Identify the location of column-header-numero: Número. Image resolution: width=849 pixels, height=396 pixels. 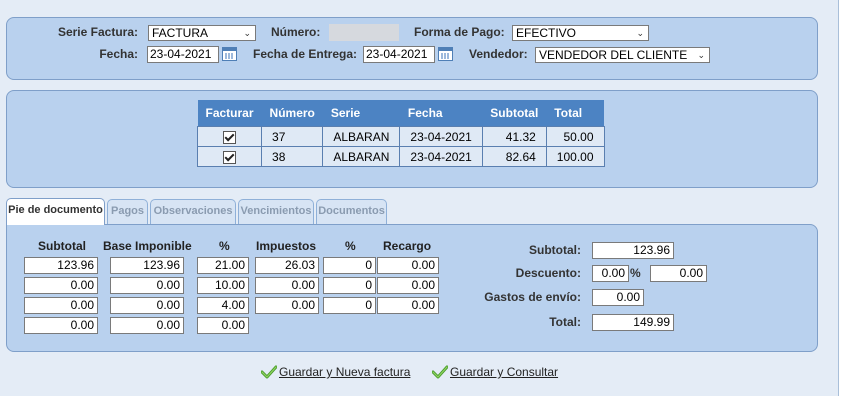
(292, 113).